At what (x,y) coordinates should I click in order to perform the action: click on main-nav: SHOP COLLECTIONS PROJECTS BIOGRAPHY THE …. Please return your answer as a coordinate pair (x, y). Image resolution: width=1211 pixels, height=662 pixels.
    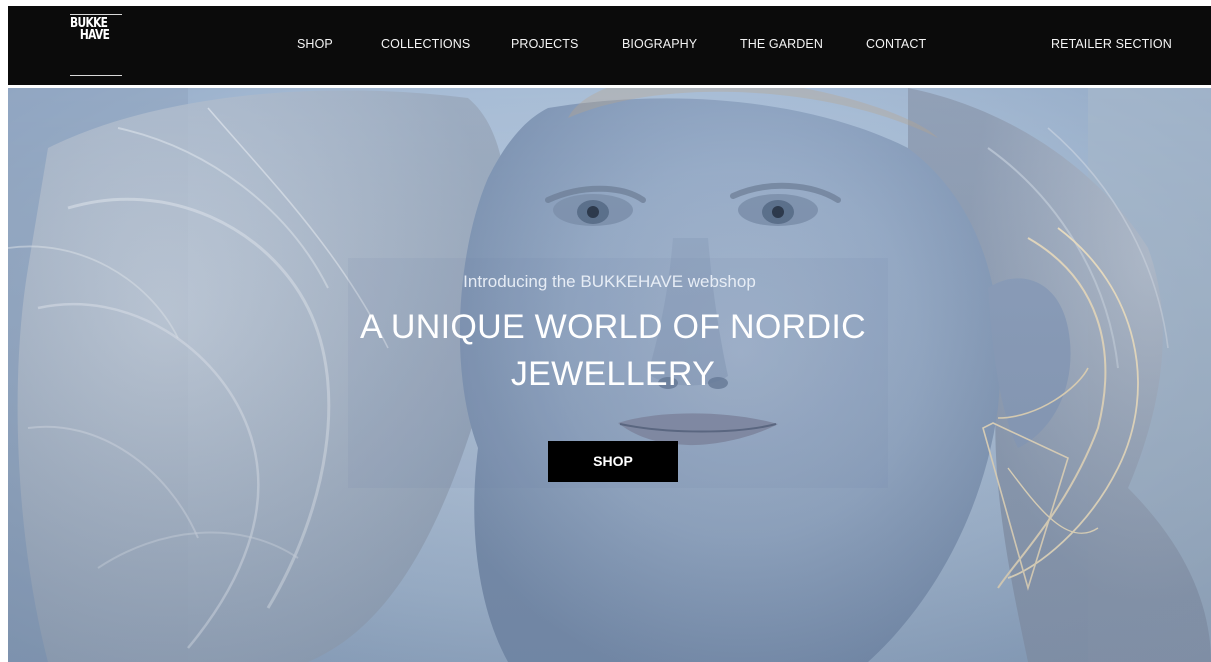
    Looking at the image, I should click on (609, 45).